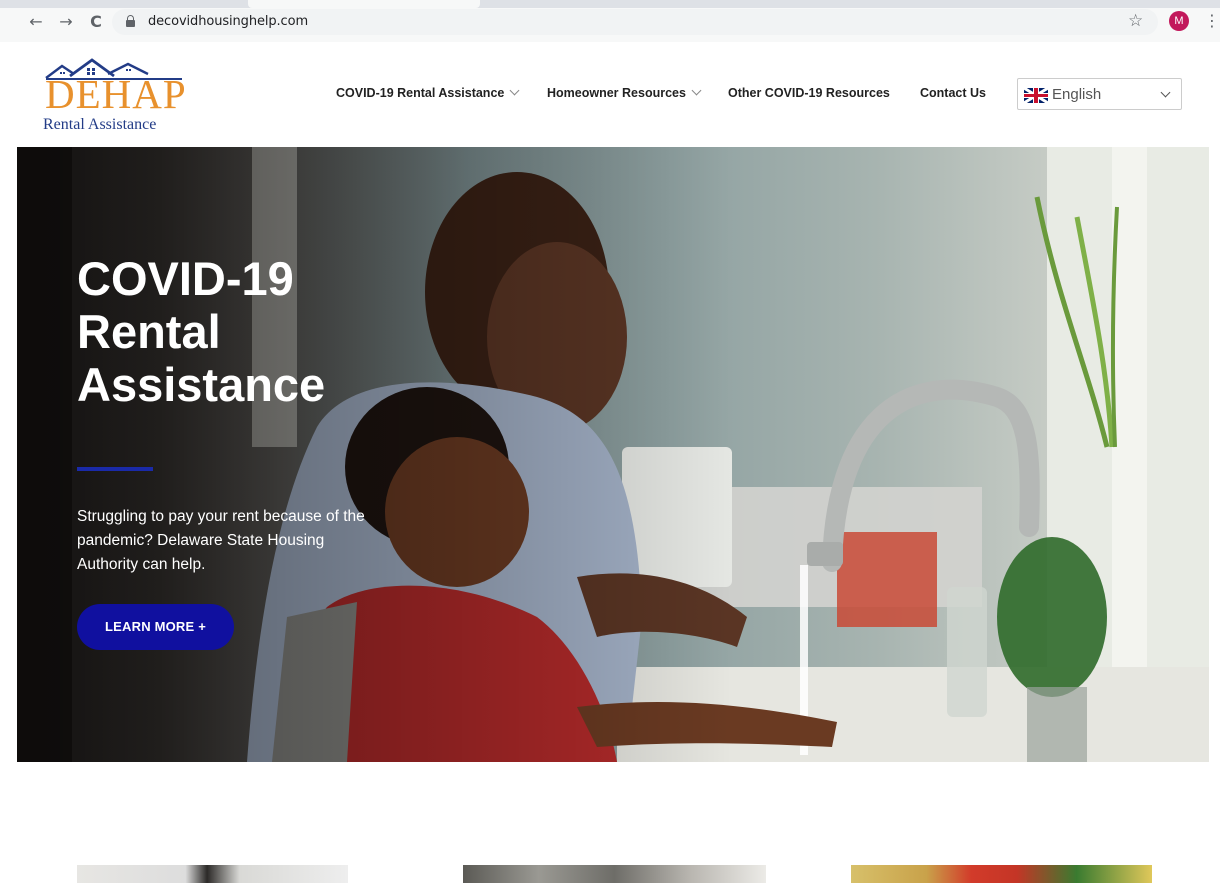 The image size is (1220, 883). Describe the element at coordinates (1212, 20) in the screenshot. I see `browser-menu-icon: ⋮` at that location.